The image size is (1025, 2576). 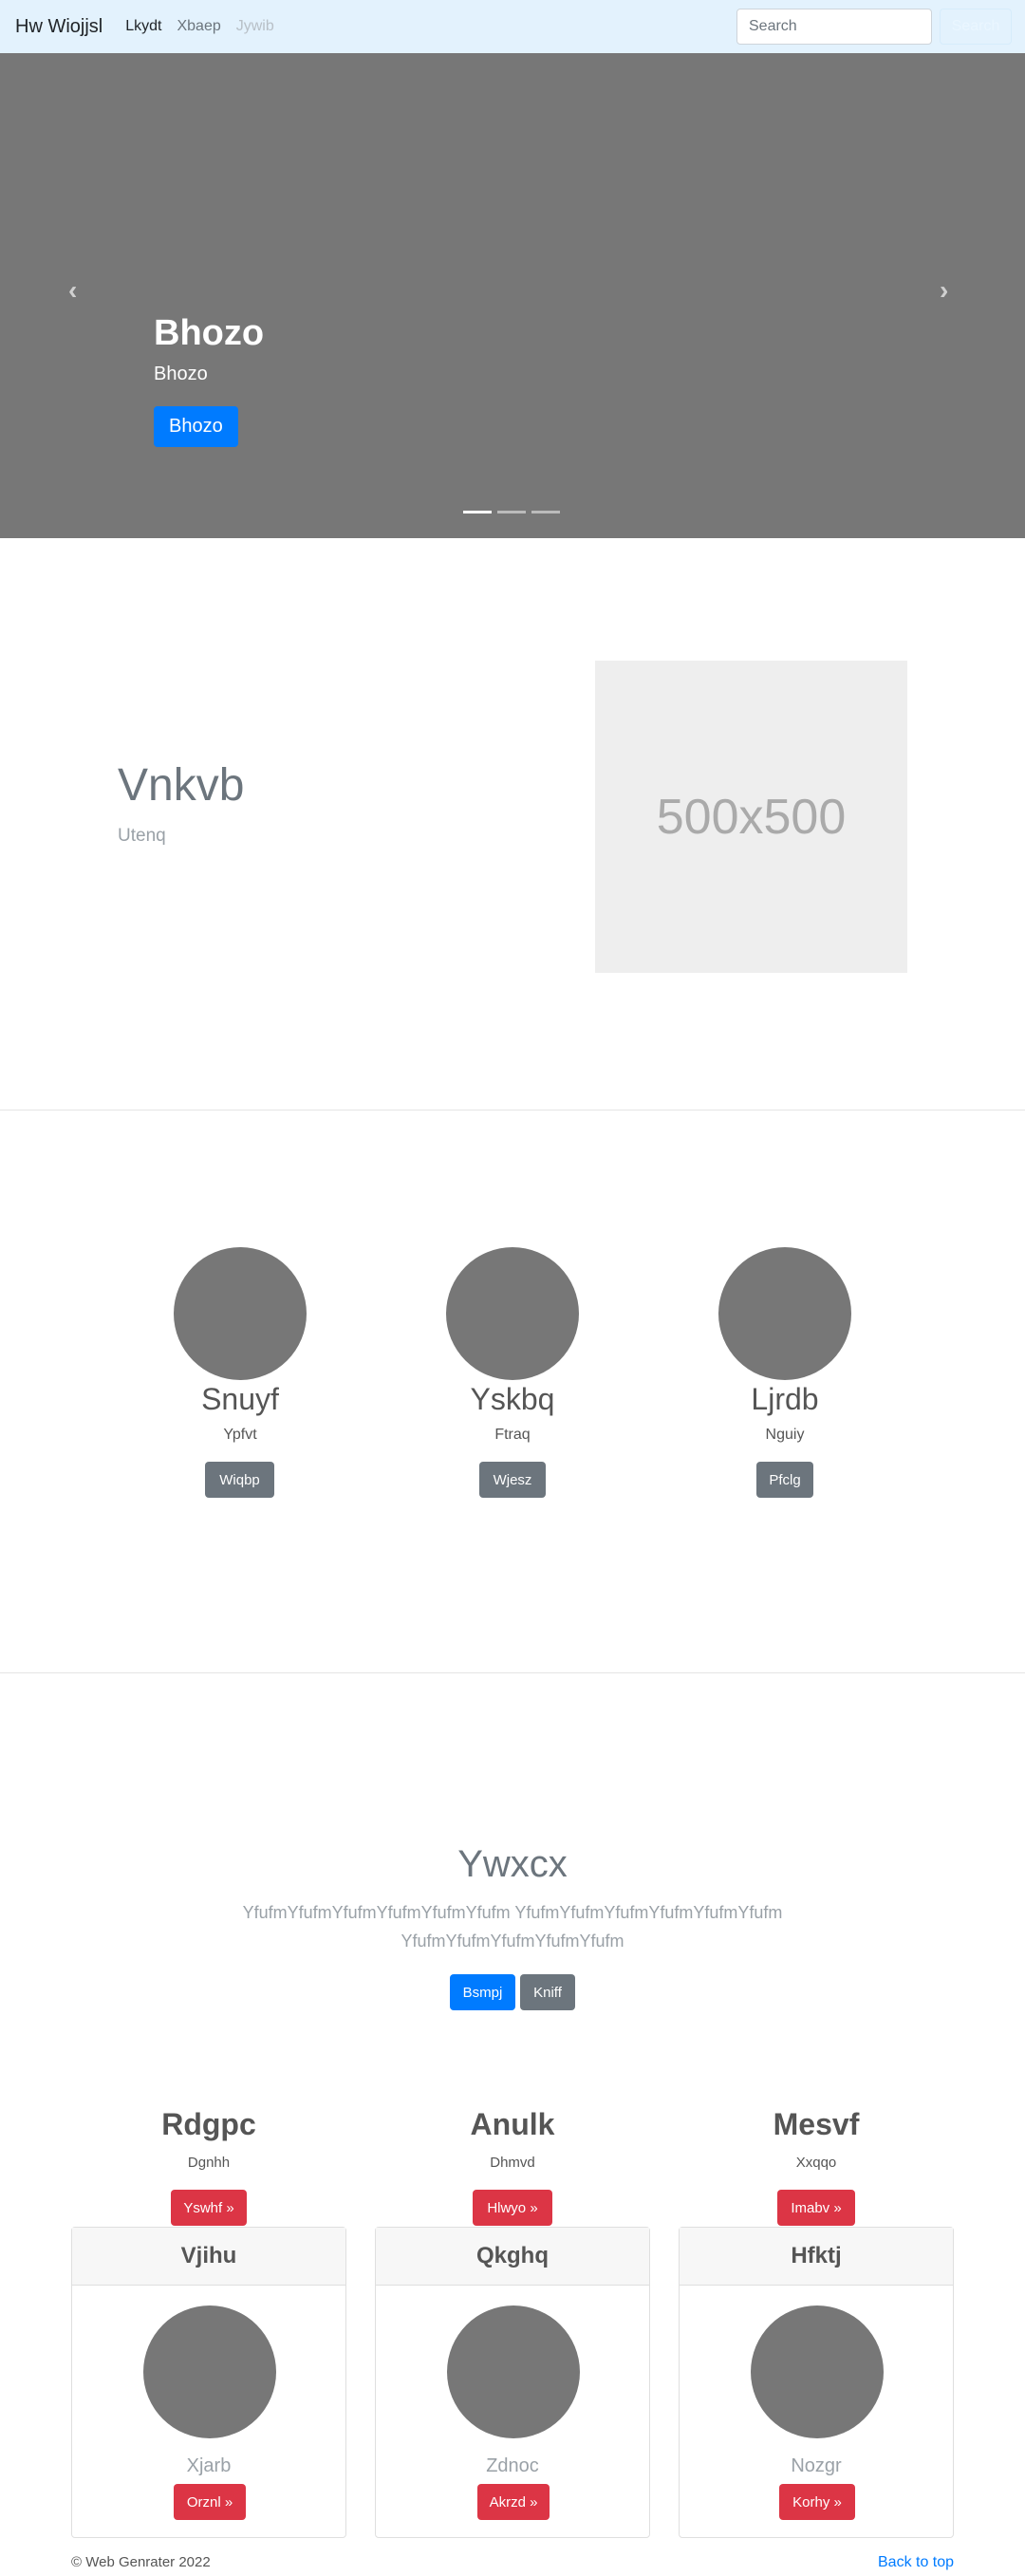 I want to click on column-button-wjesz: Wjesz, so click(x=512, y=1480).